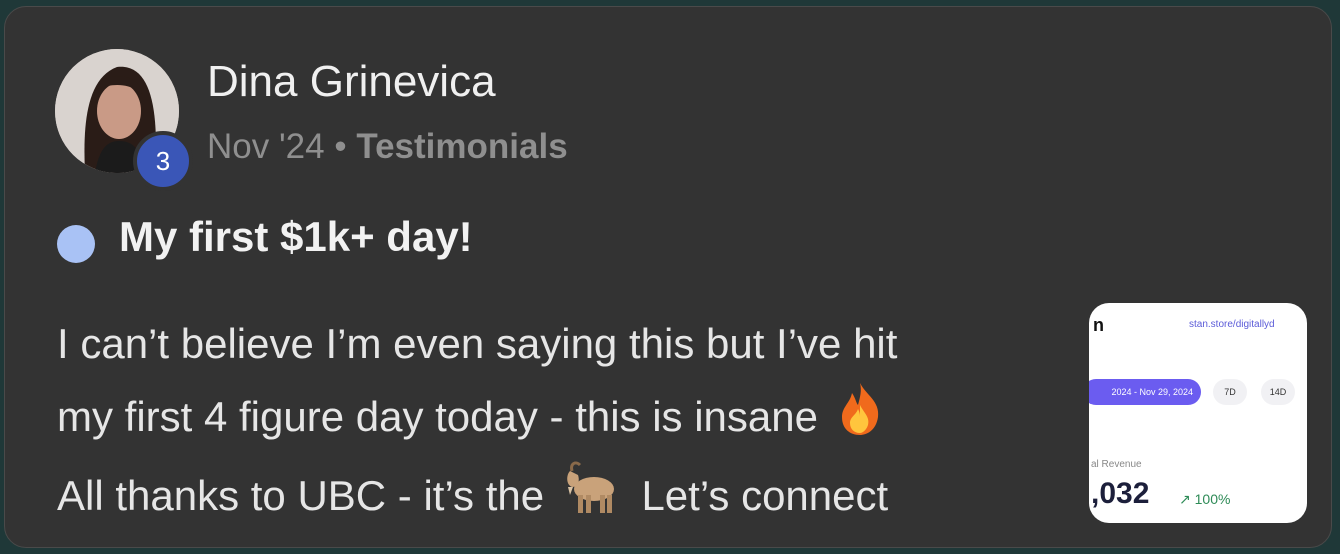 The image size is (1340, 554). I want to click on thumbnail-url: stan.store/digitallyd, so click(1232, 324).